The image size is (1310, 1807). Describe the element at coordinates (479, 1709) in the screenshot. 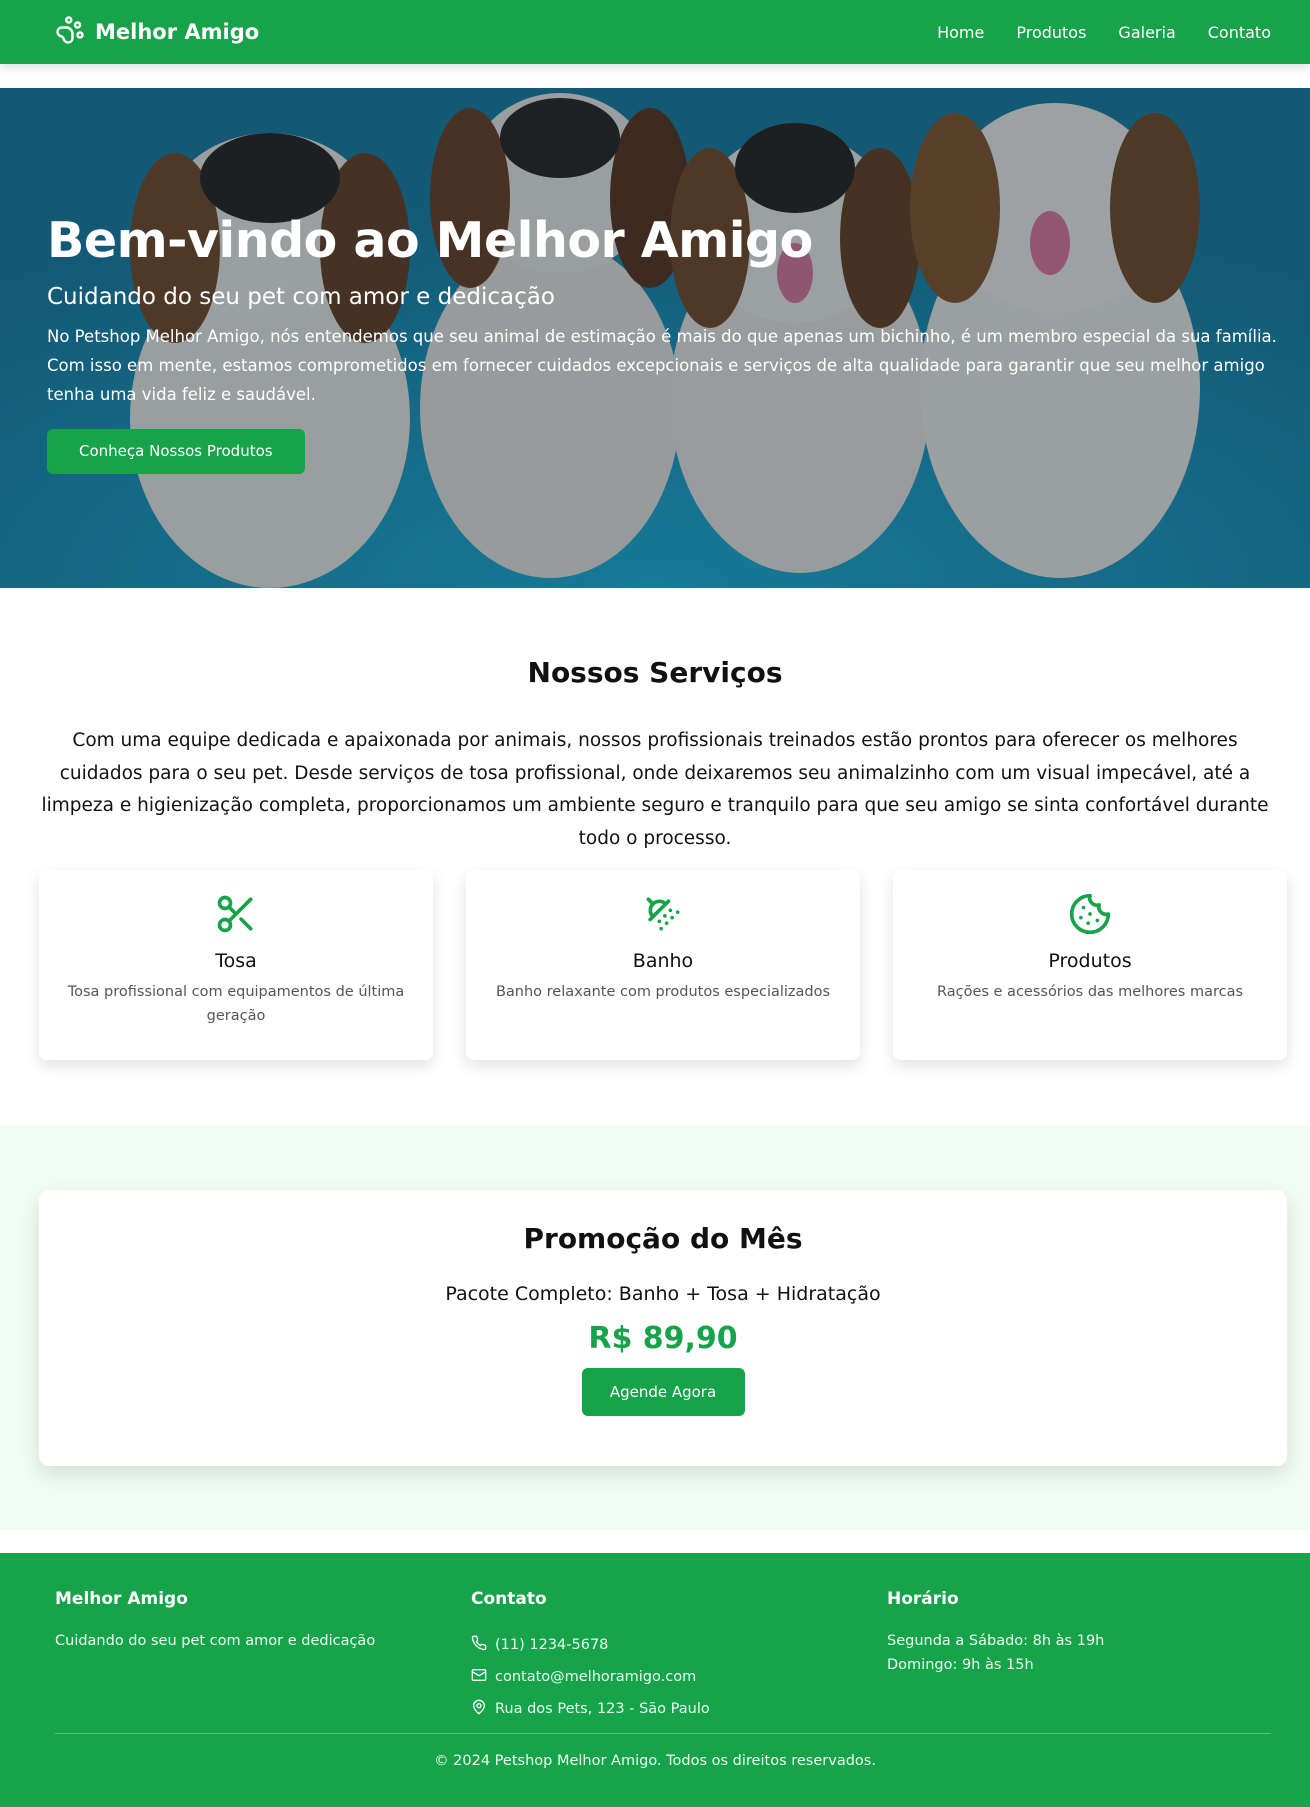

I see `map-pin-icon` at that location.